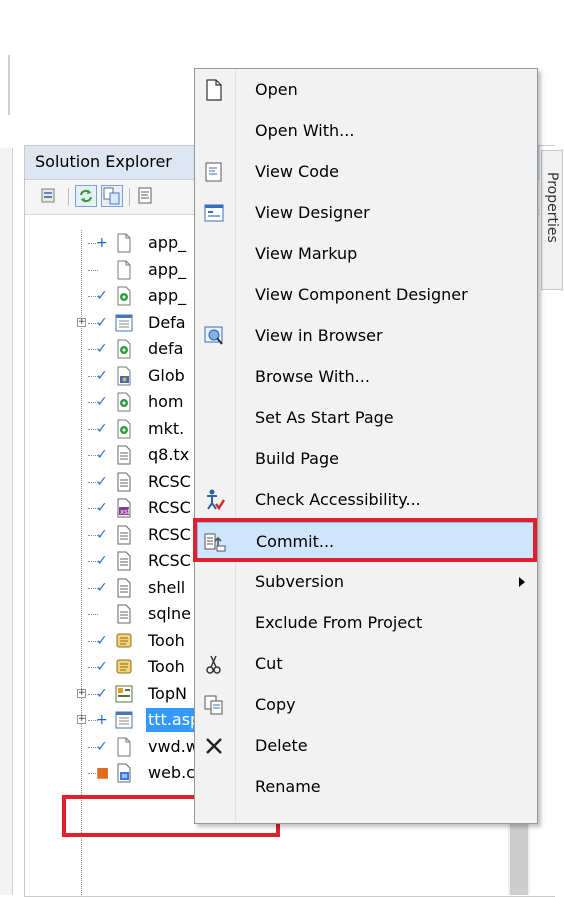  I want to click on menu-item-view-code: View Code, so click(366, 172).